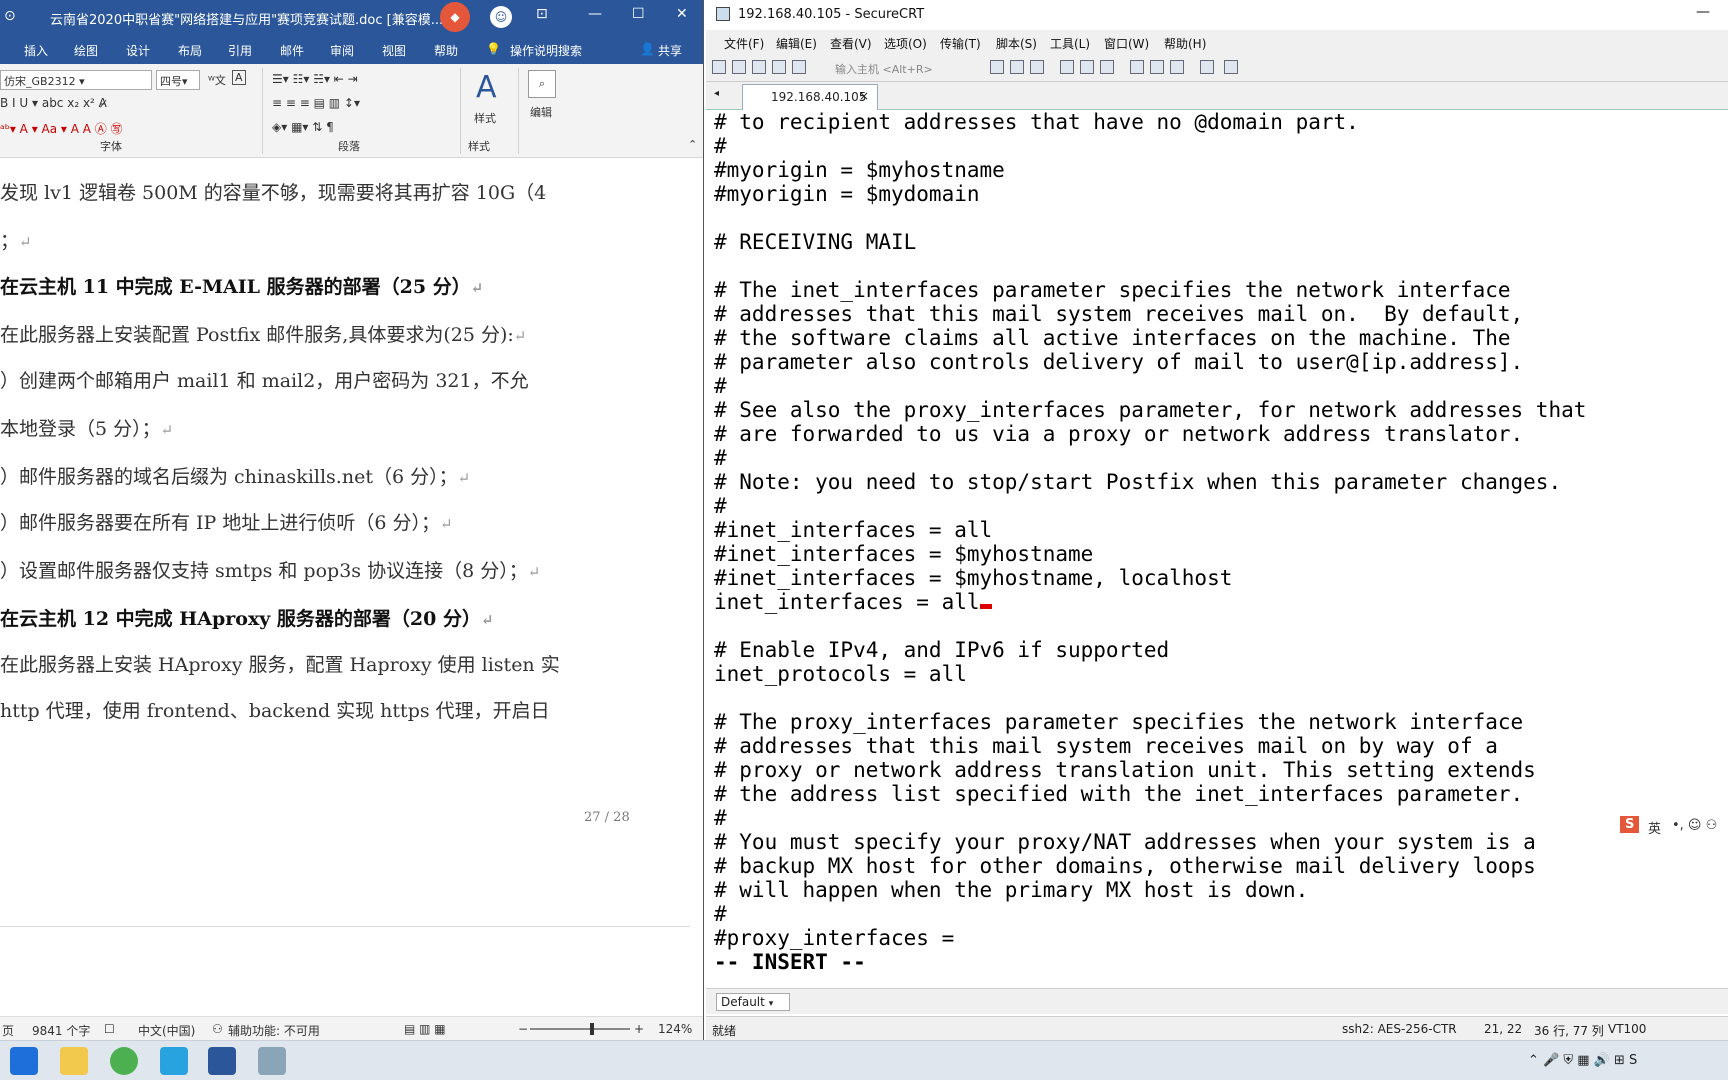 Image resolution: width=1728 pixels, height=1080 pixels. I want to click on session-tab: 192.168.40.105 ×, so click(810, 97).